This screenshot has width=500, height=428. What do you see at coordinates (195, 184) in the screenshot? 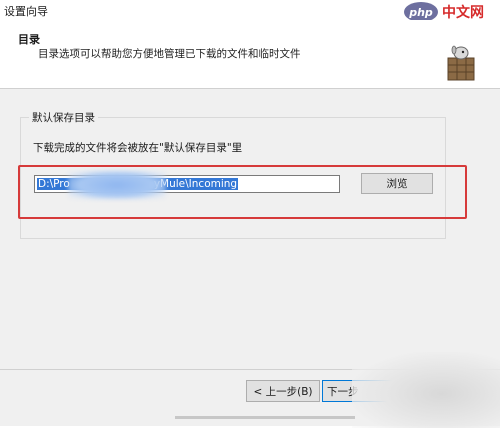
I see `path-suffix: yMule\Incoming` at bounding box center [195, 184].